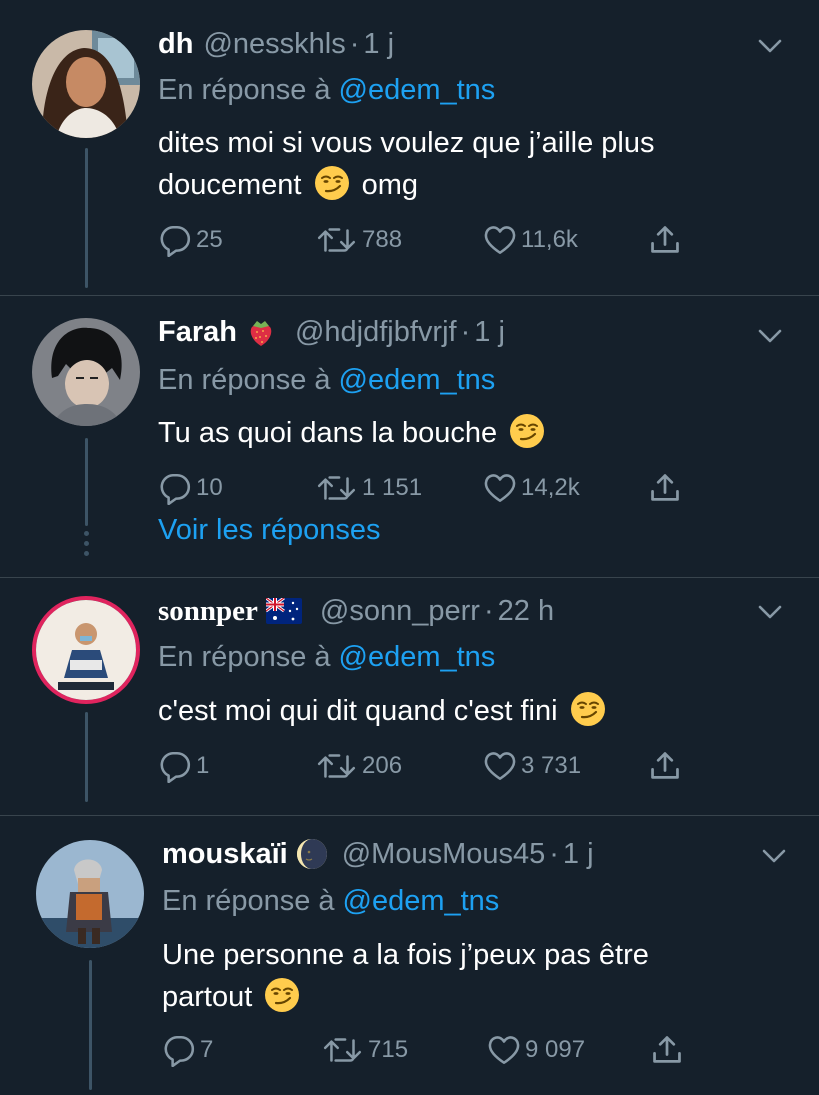 Image resolution: width=819 pixels, height=1095 pixels. What do you see at coordinates (551, 765) in the screenshot?
I see `like-count: 3 731` at bounding box center [551, 765].